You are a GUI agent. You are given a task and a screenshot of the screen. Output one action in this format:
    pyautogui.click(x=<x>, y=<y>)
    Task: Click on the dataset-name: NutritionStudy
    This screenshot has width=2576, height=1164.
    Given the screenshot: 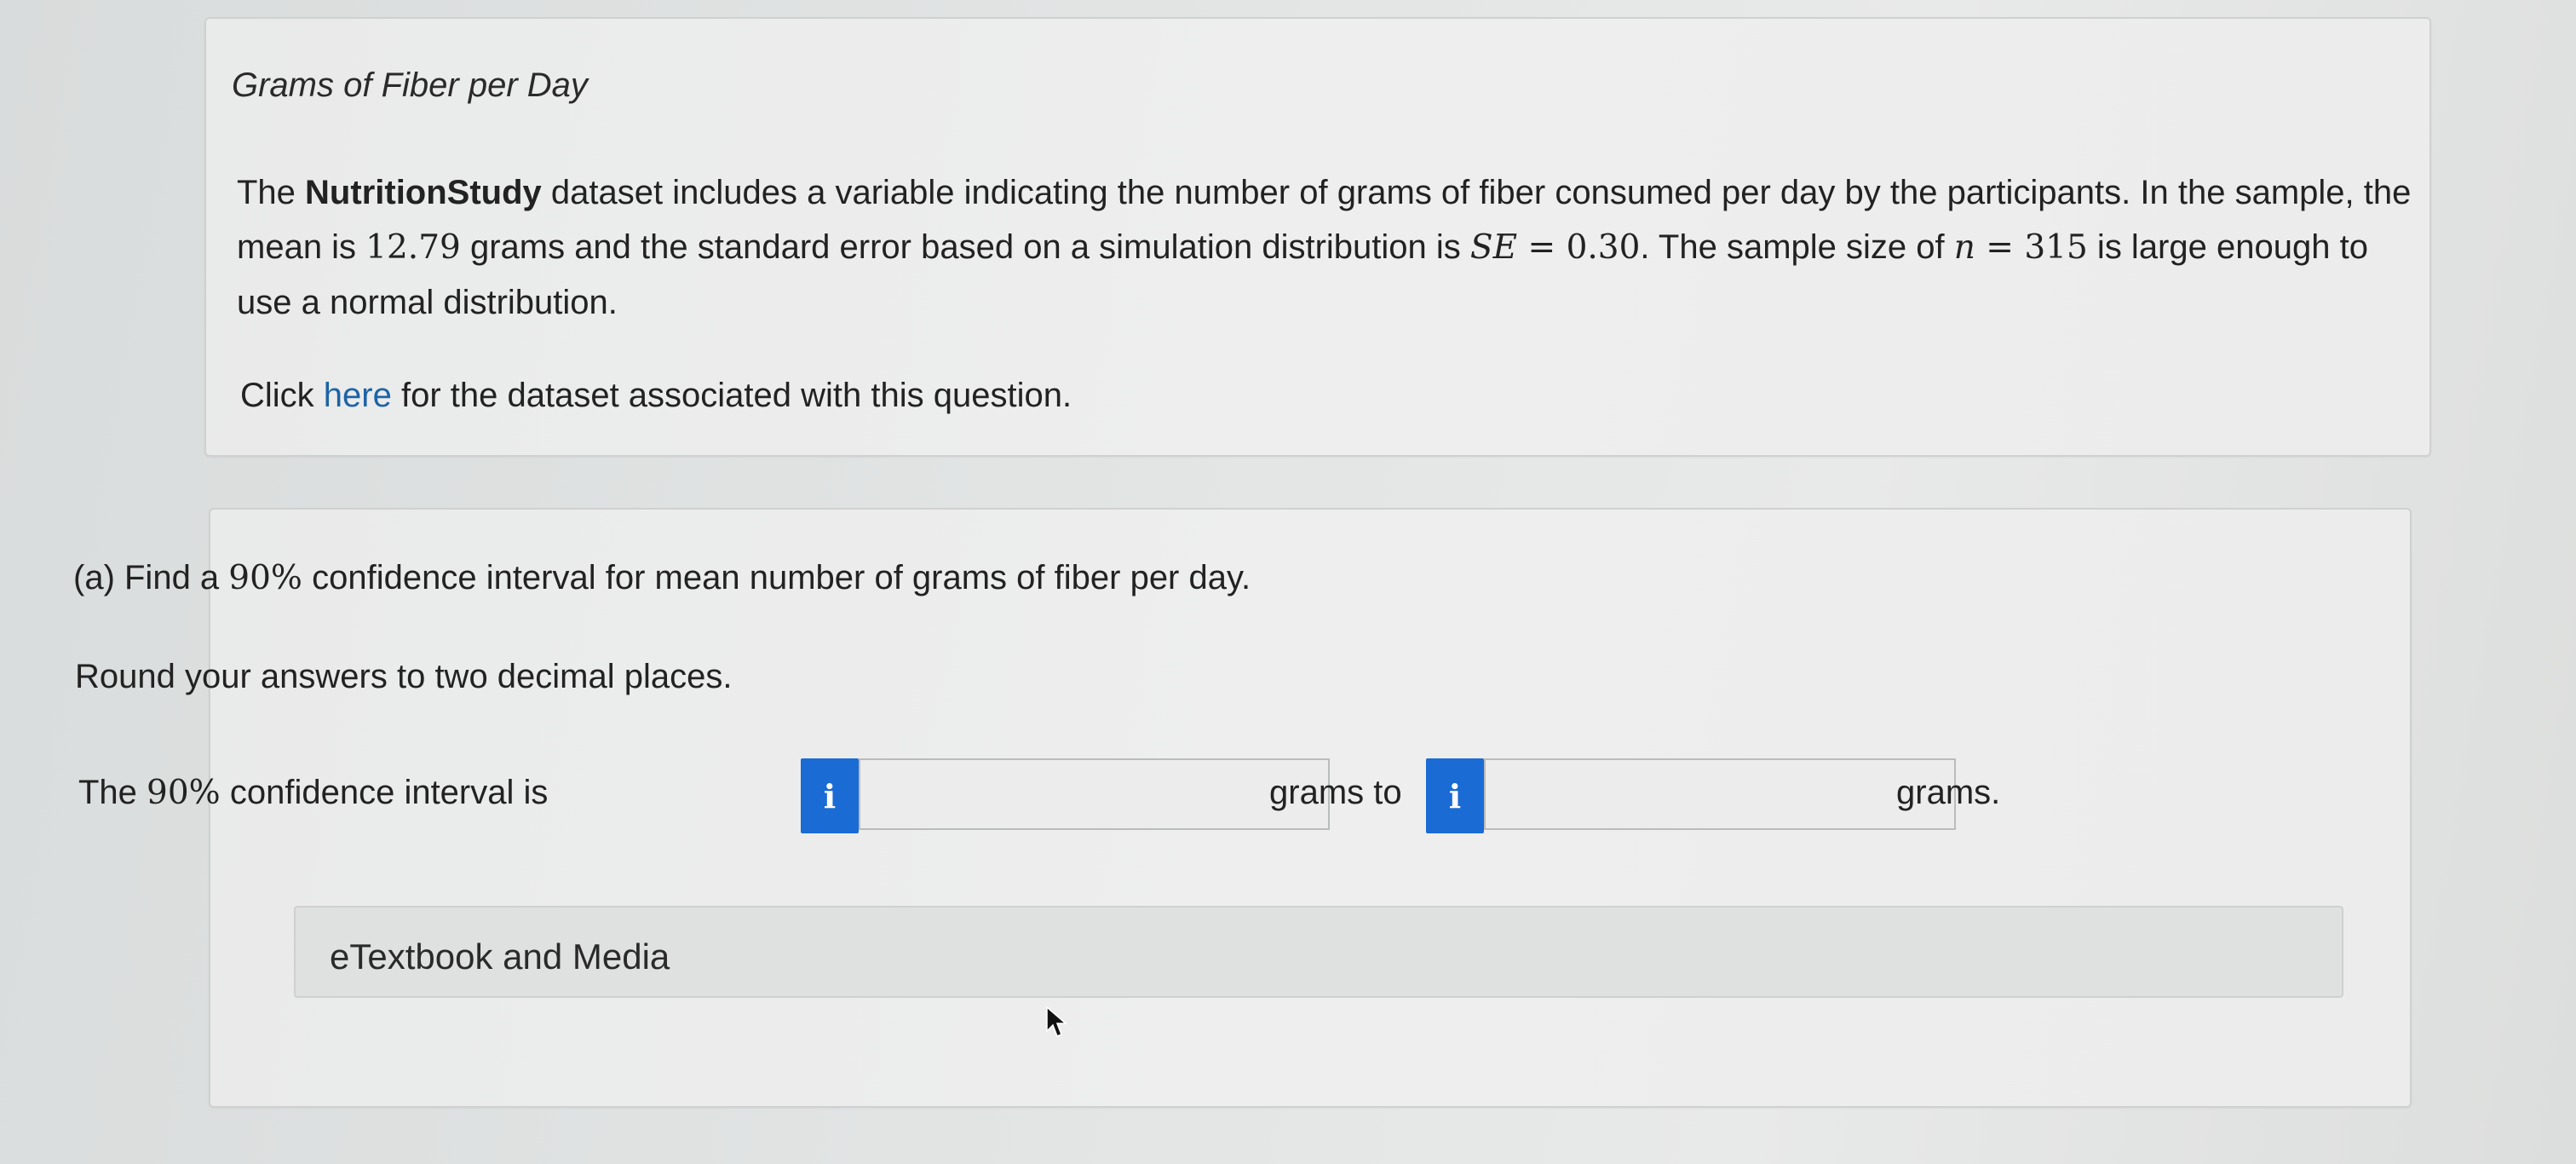 What is the action you would take?
    pyautogui.click(x=423, y=192)
    